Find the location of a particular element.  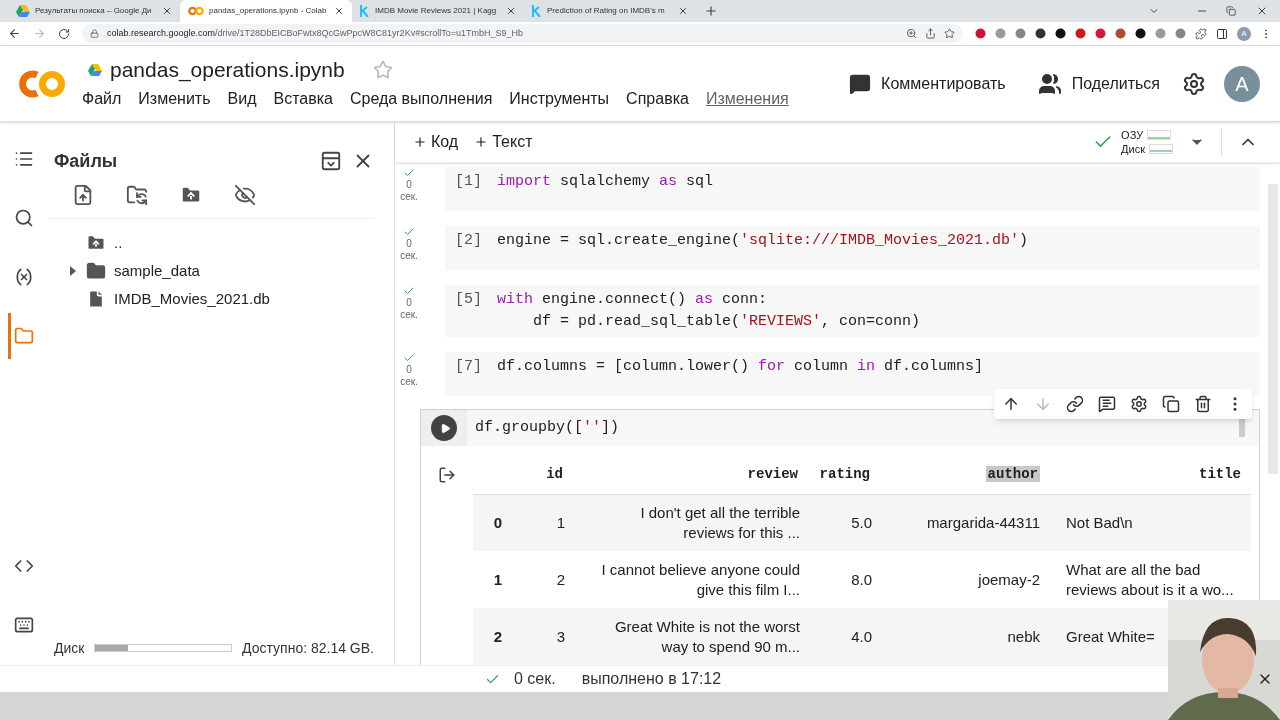

browser-tab: IMDB Movie Reviews 2021 | Kagg is located at coordinates (438, 11).